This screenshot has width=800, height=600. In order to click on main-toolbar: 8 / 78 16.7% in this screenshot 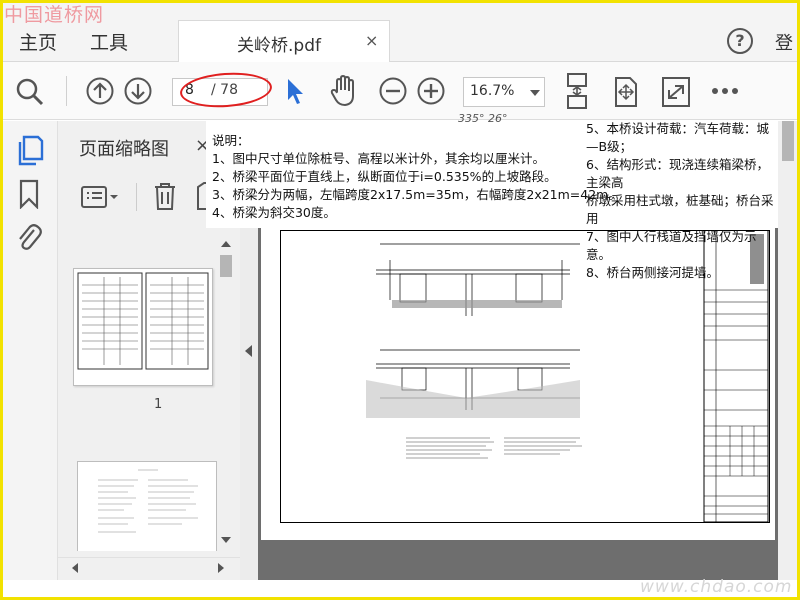, I will do `click(400, 91)`.